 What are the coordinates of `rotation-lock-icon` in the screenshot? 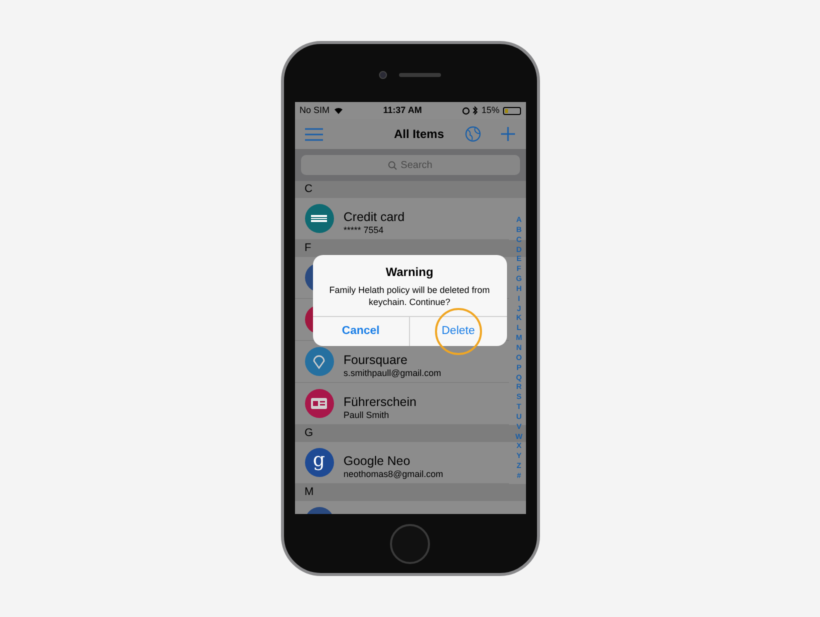 It's located at (466, 110).